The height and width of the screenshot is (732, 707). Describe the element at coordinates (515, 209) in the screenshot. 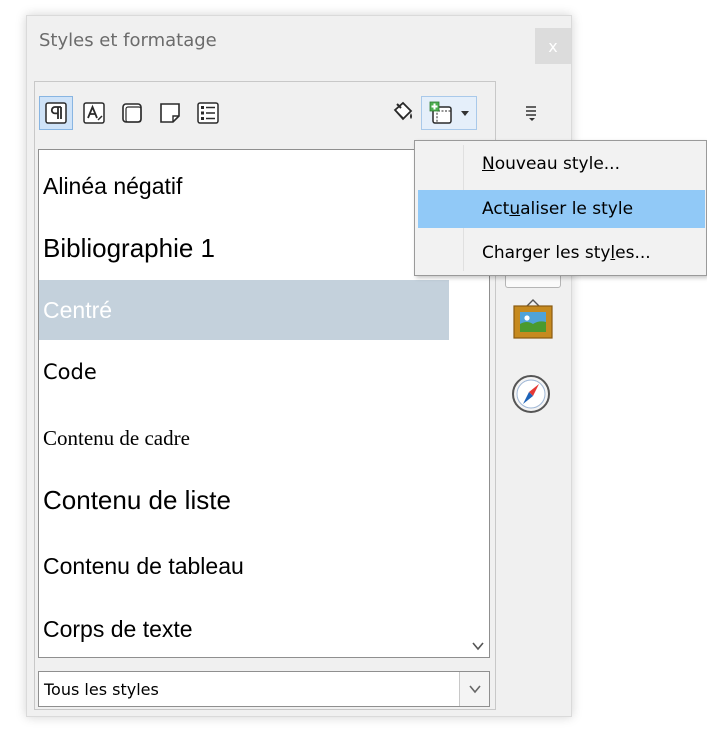

I see `menu-item-accelerator: u` at that location.